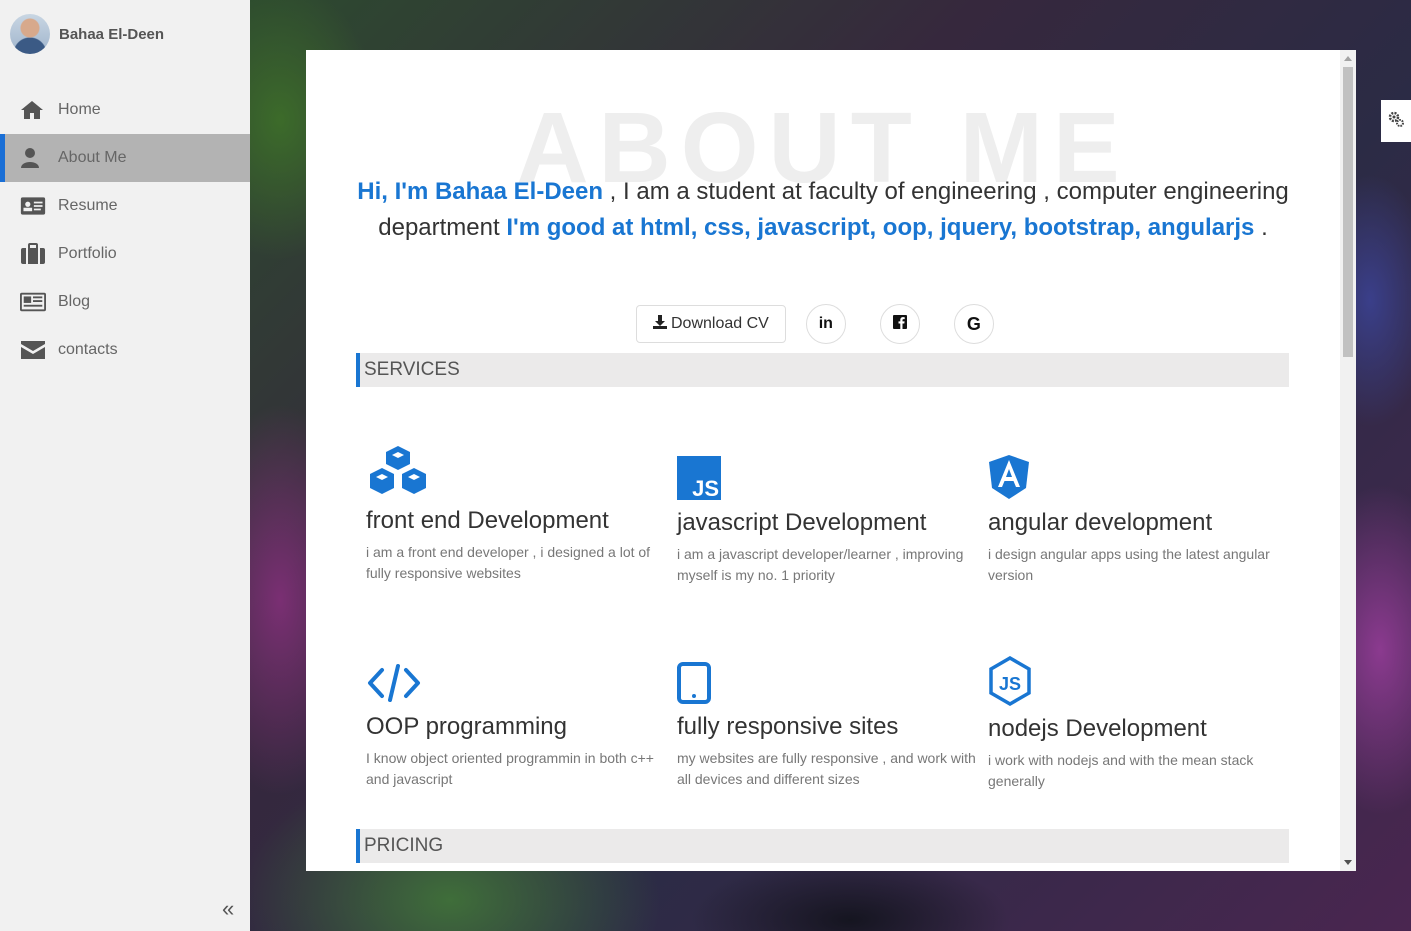 The height and width of the screenshot is (931, 1411). I want to click on sidebar-item-label: Blog, so click(74, 301).